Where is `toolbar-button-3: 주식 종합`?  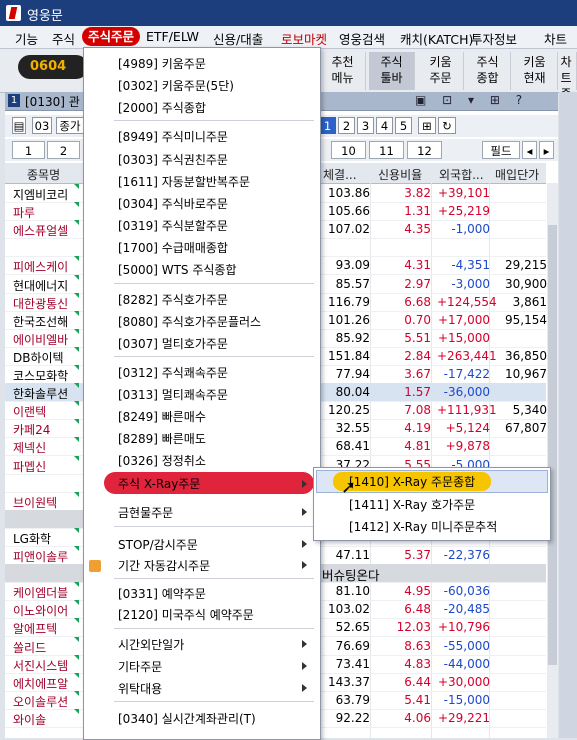
toolbar-button-3: 주식 종합 is located at coordinates (488, 71).